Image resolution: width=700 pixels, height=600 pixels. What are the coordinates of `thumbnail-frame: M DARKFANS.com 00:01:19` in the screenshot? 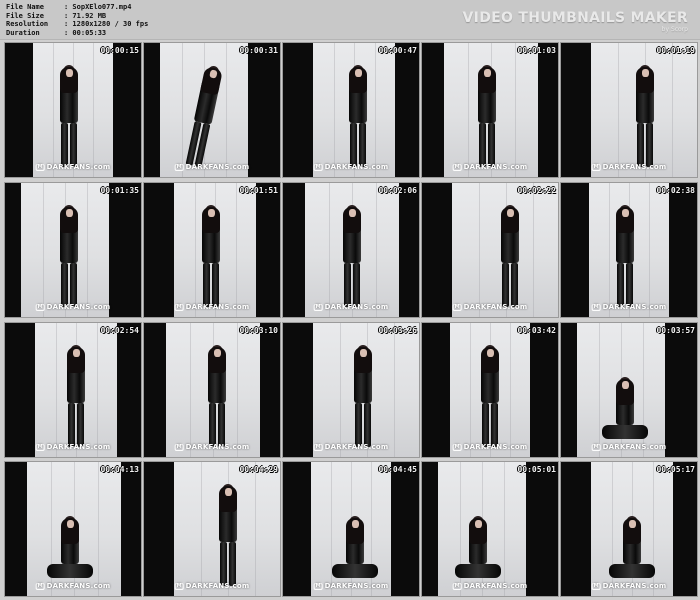 It's located at (629, 110).